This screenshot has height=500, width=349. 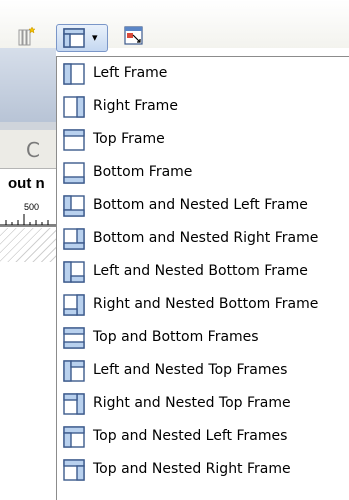 What do you see at coordinates (206, 304) in the screenshot?
I see `menu-item-label: Right and Nested Bottom Frame` at bounding box center [206, 304].